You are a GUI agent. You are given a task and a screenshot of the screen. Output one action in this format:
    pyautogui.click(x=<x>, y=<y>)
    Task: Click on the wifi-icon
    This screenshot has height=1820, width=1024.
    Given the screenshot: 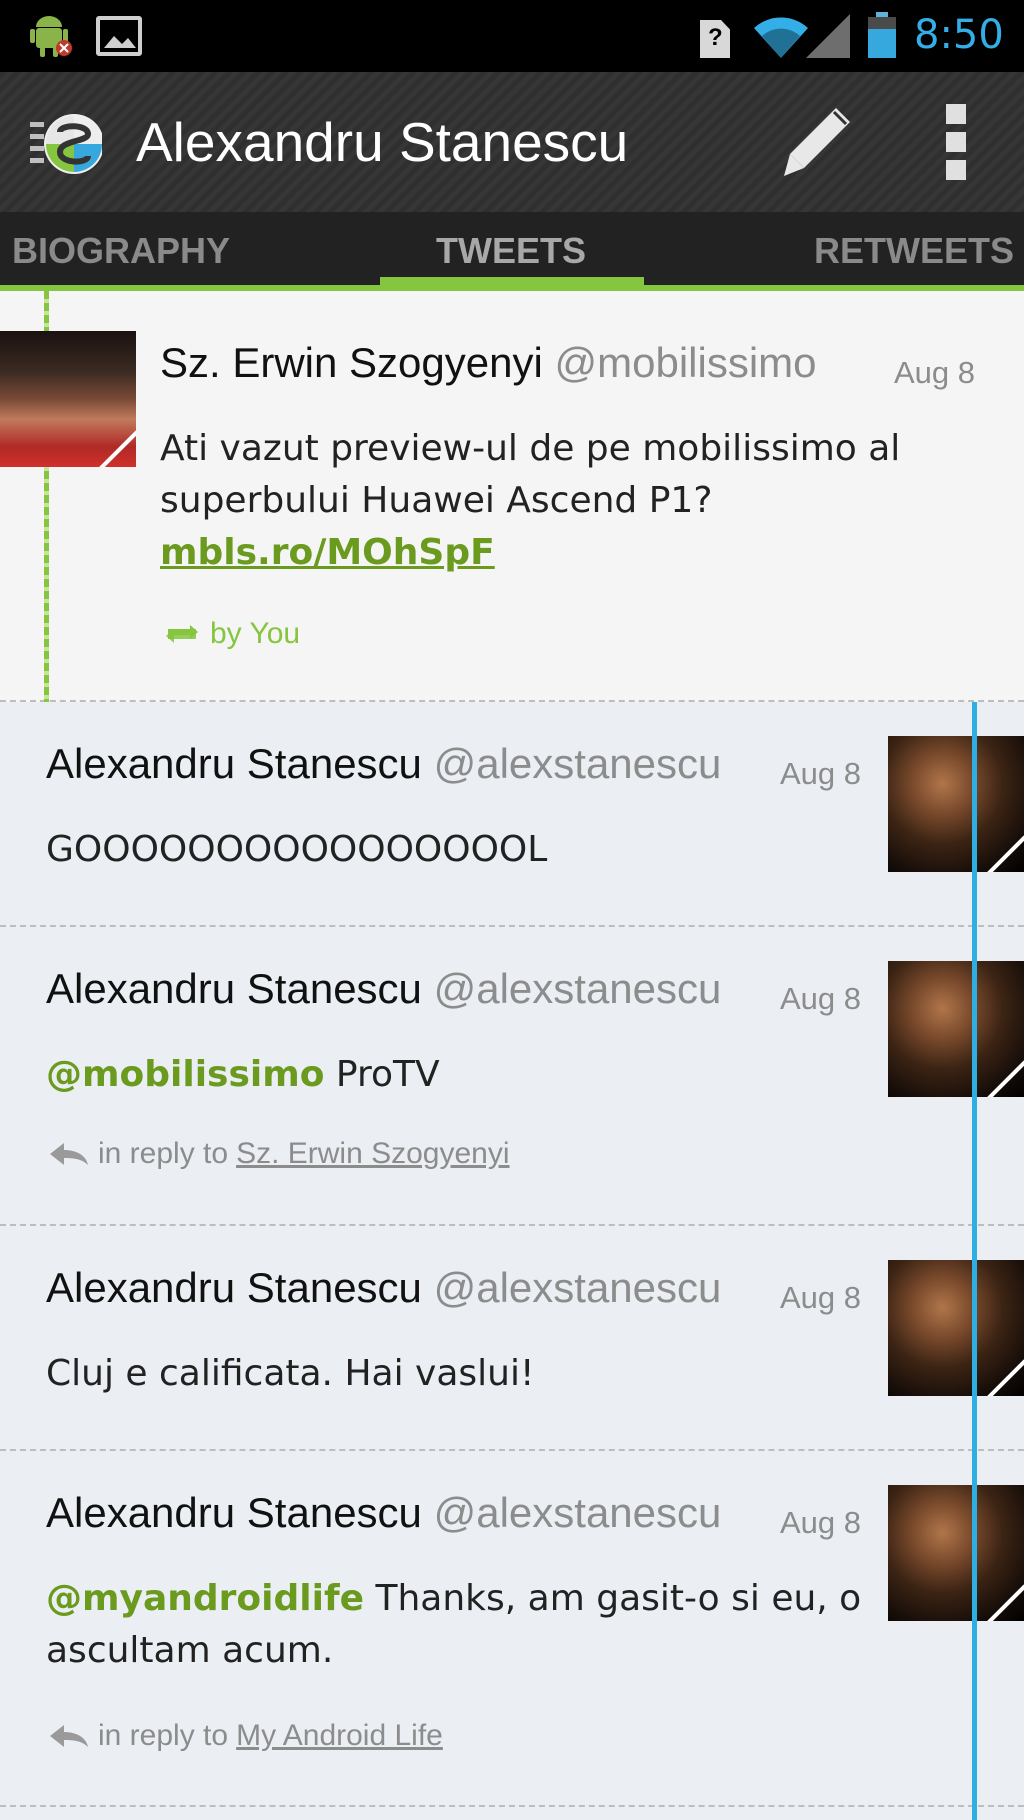 What is the action you would take?
    pyautogui.click(x=781, y=37)
    